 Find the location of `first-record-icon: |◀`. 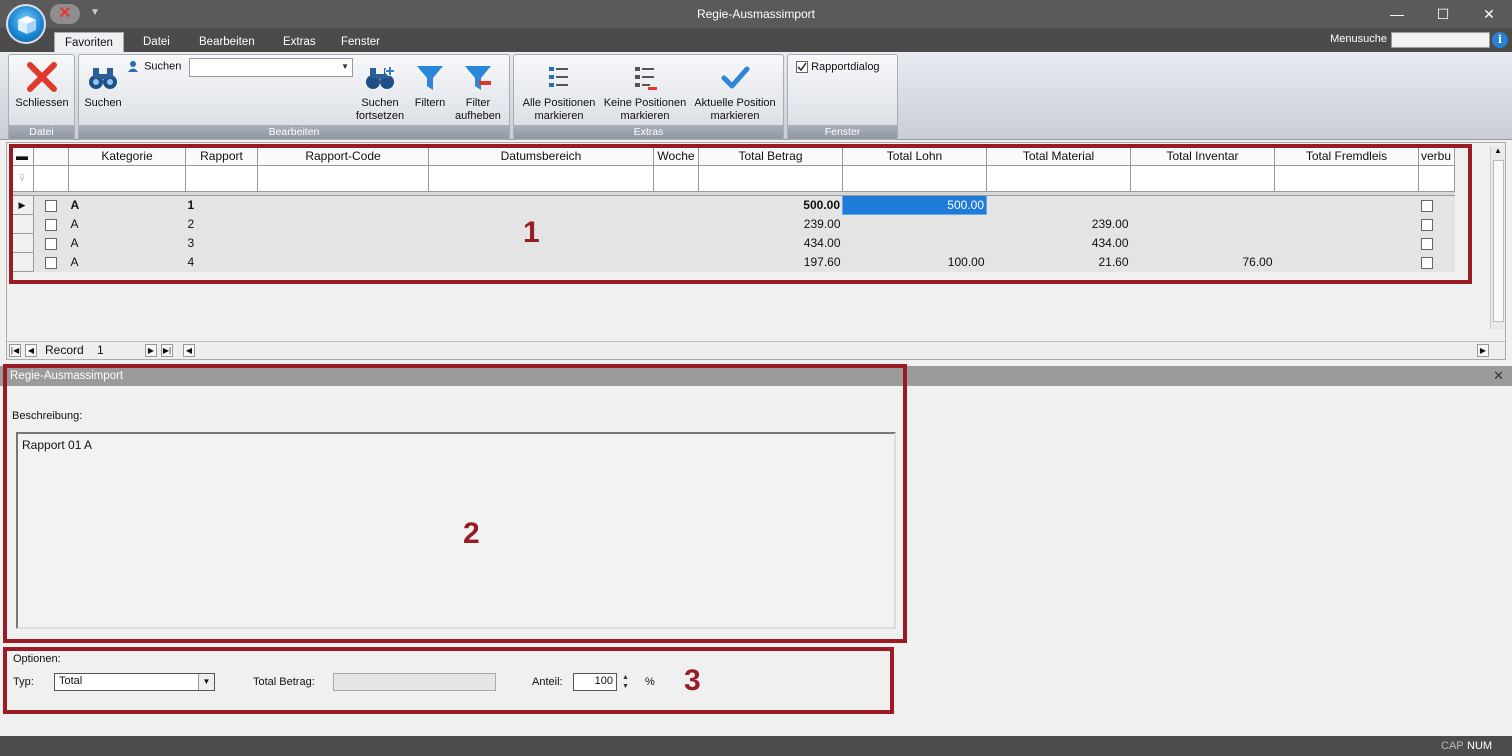

first-record-icon: |◀ is located at coordinates (15, 350).